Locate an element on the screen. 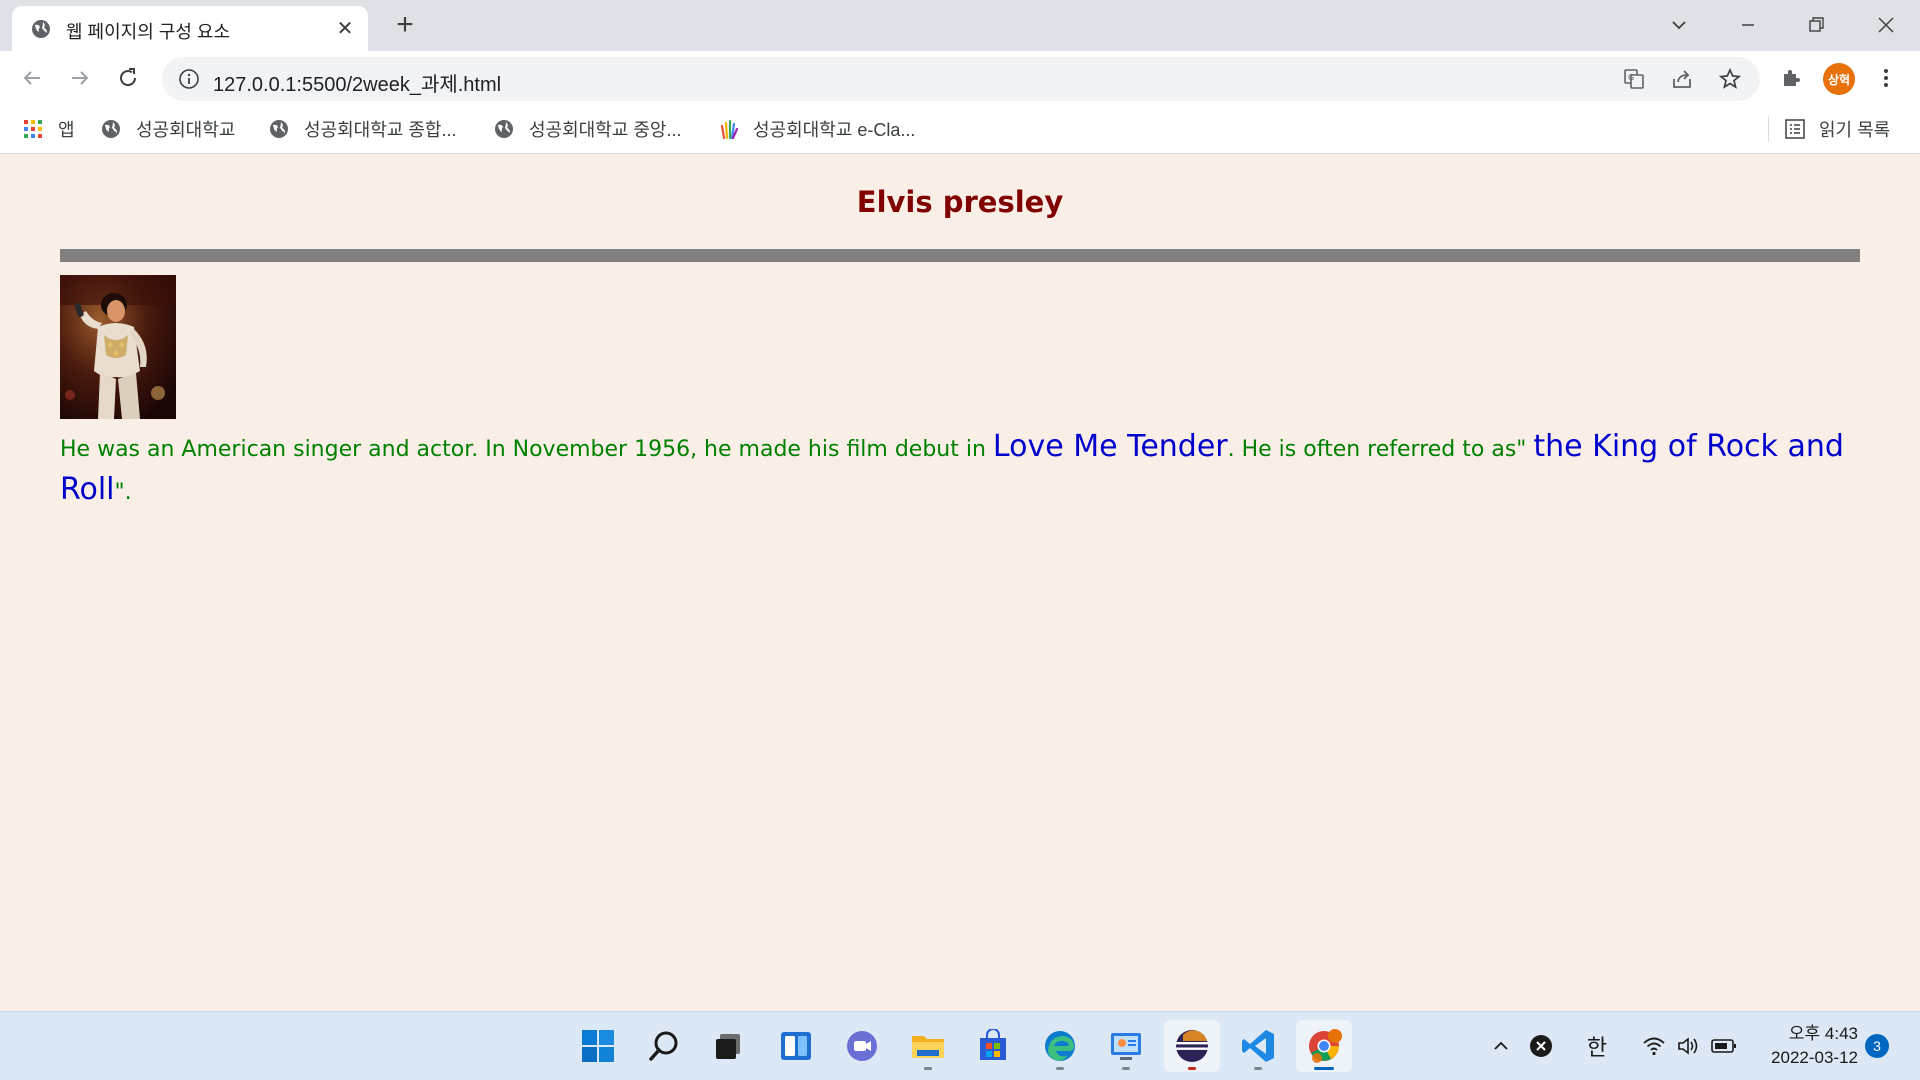  monitor-icon is located at coordinates (1126, 1046).